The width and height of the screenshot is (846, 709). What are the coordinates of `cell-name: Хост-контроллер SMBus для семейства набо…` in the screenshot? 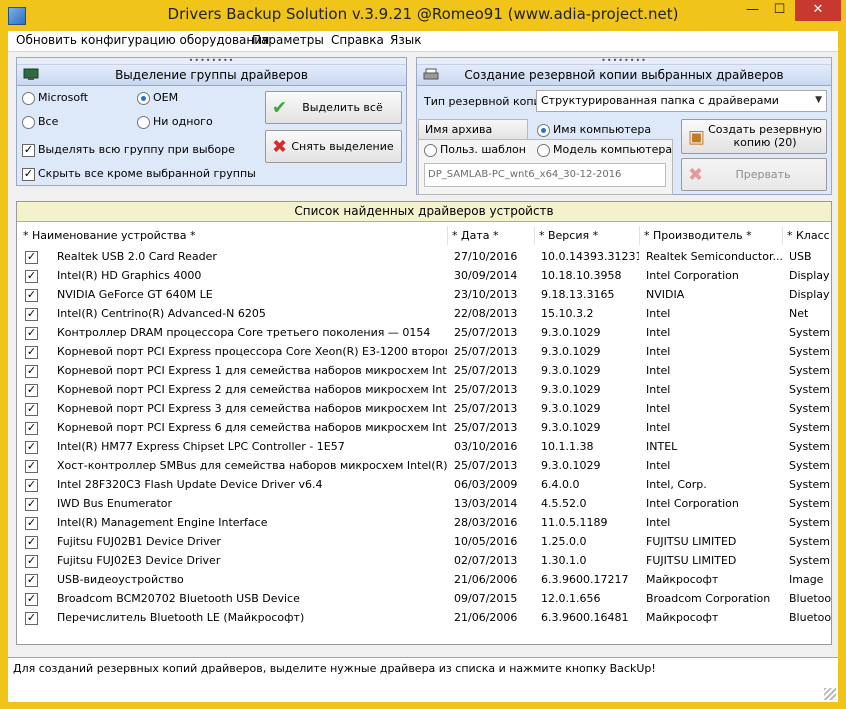 It's located at (252, 465).